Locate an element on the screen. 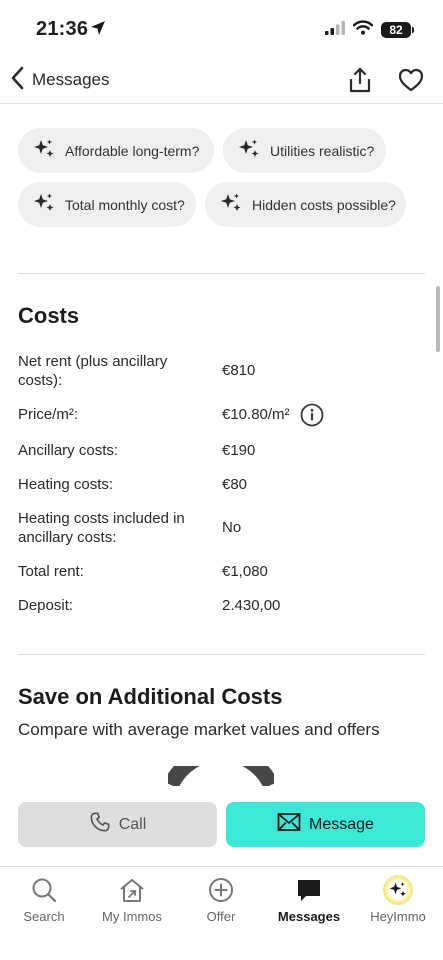 The image size is (443, 960). cost-label-deposit: Deposit: is located at coordinates (46, 605).